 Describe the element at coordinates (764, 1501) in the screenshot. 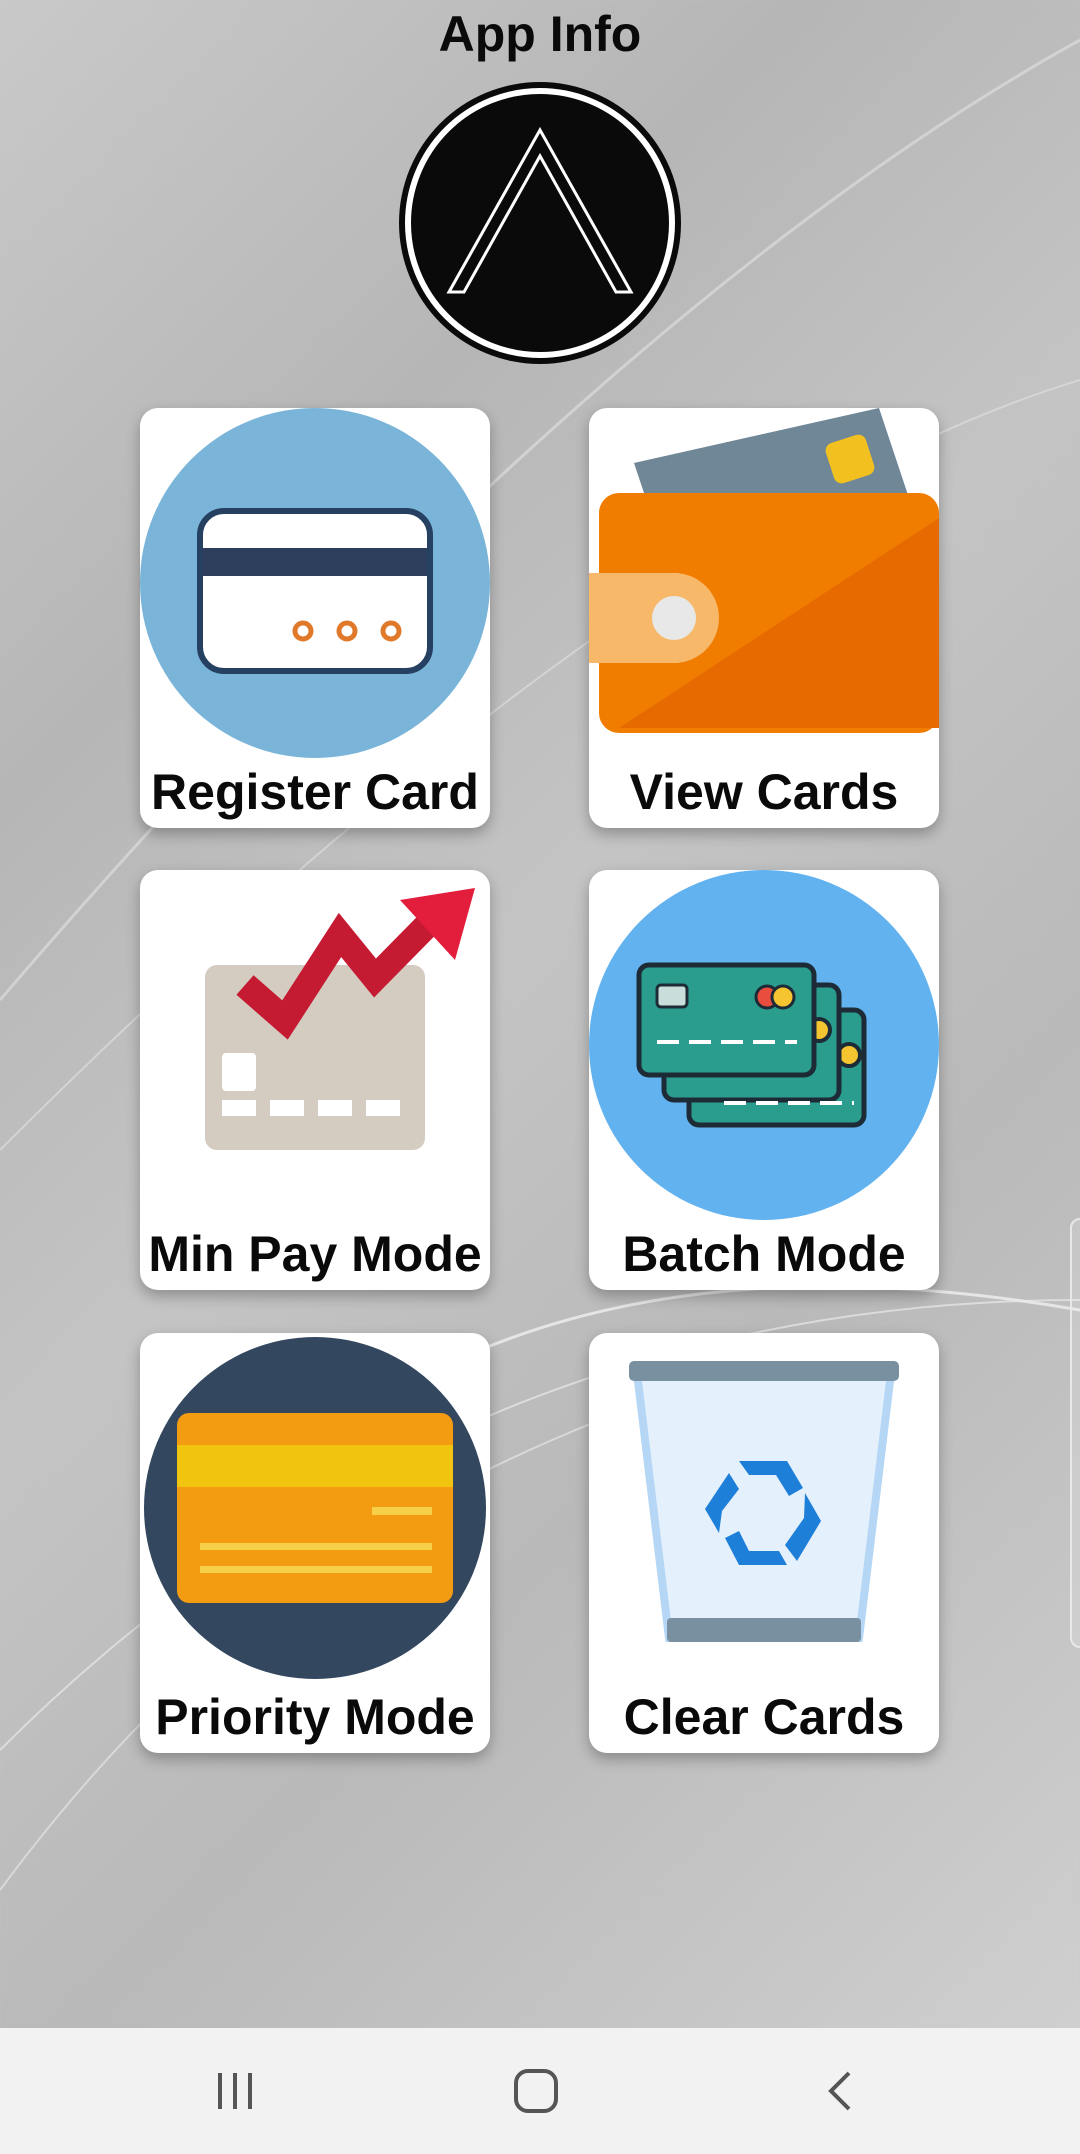

I see `recycle-bin-icon` at that location.